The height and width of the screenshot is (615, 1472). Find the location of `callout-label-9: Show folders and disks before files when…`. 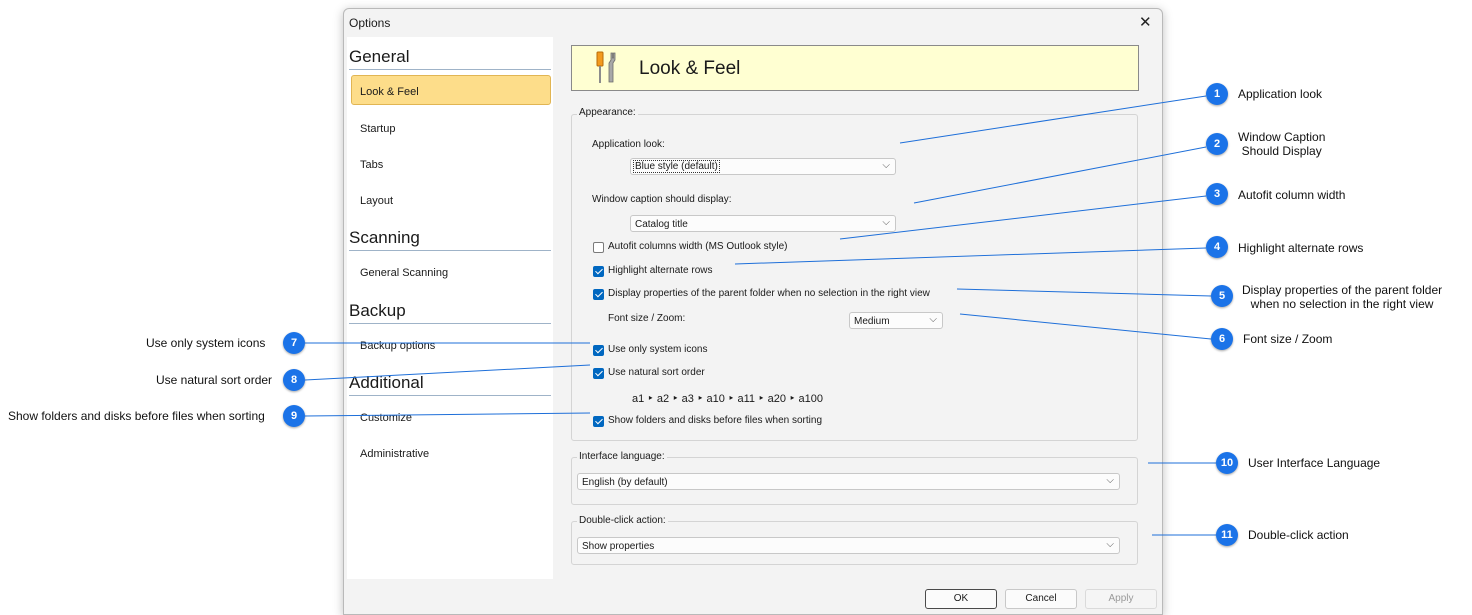

callout-label-9: Show folders and disks before files when… is located at coordinates (136, 416).